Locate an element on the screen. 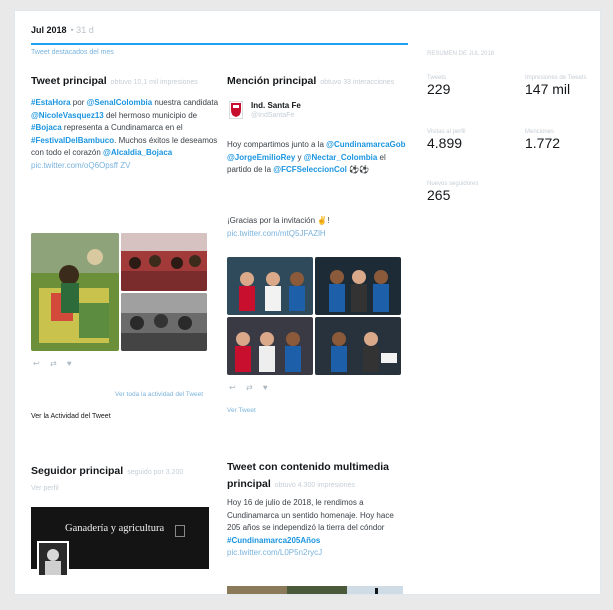  top-tweet-activity-link: Ver toda la actividad del Tweet is located at coordinates (159, 394).